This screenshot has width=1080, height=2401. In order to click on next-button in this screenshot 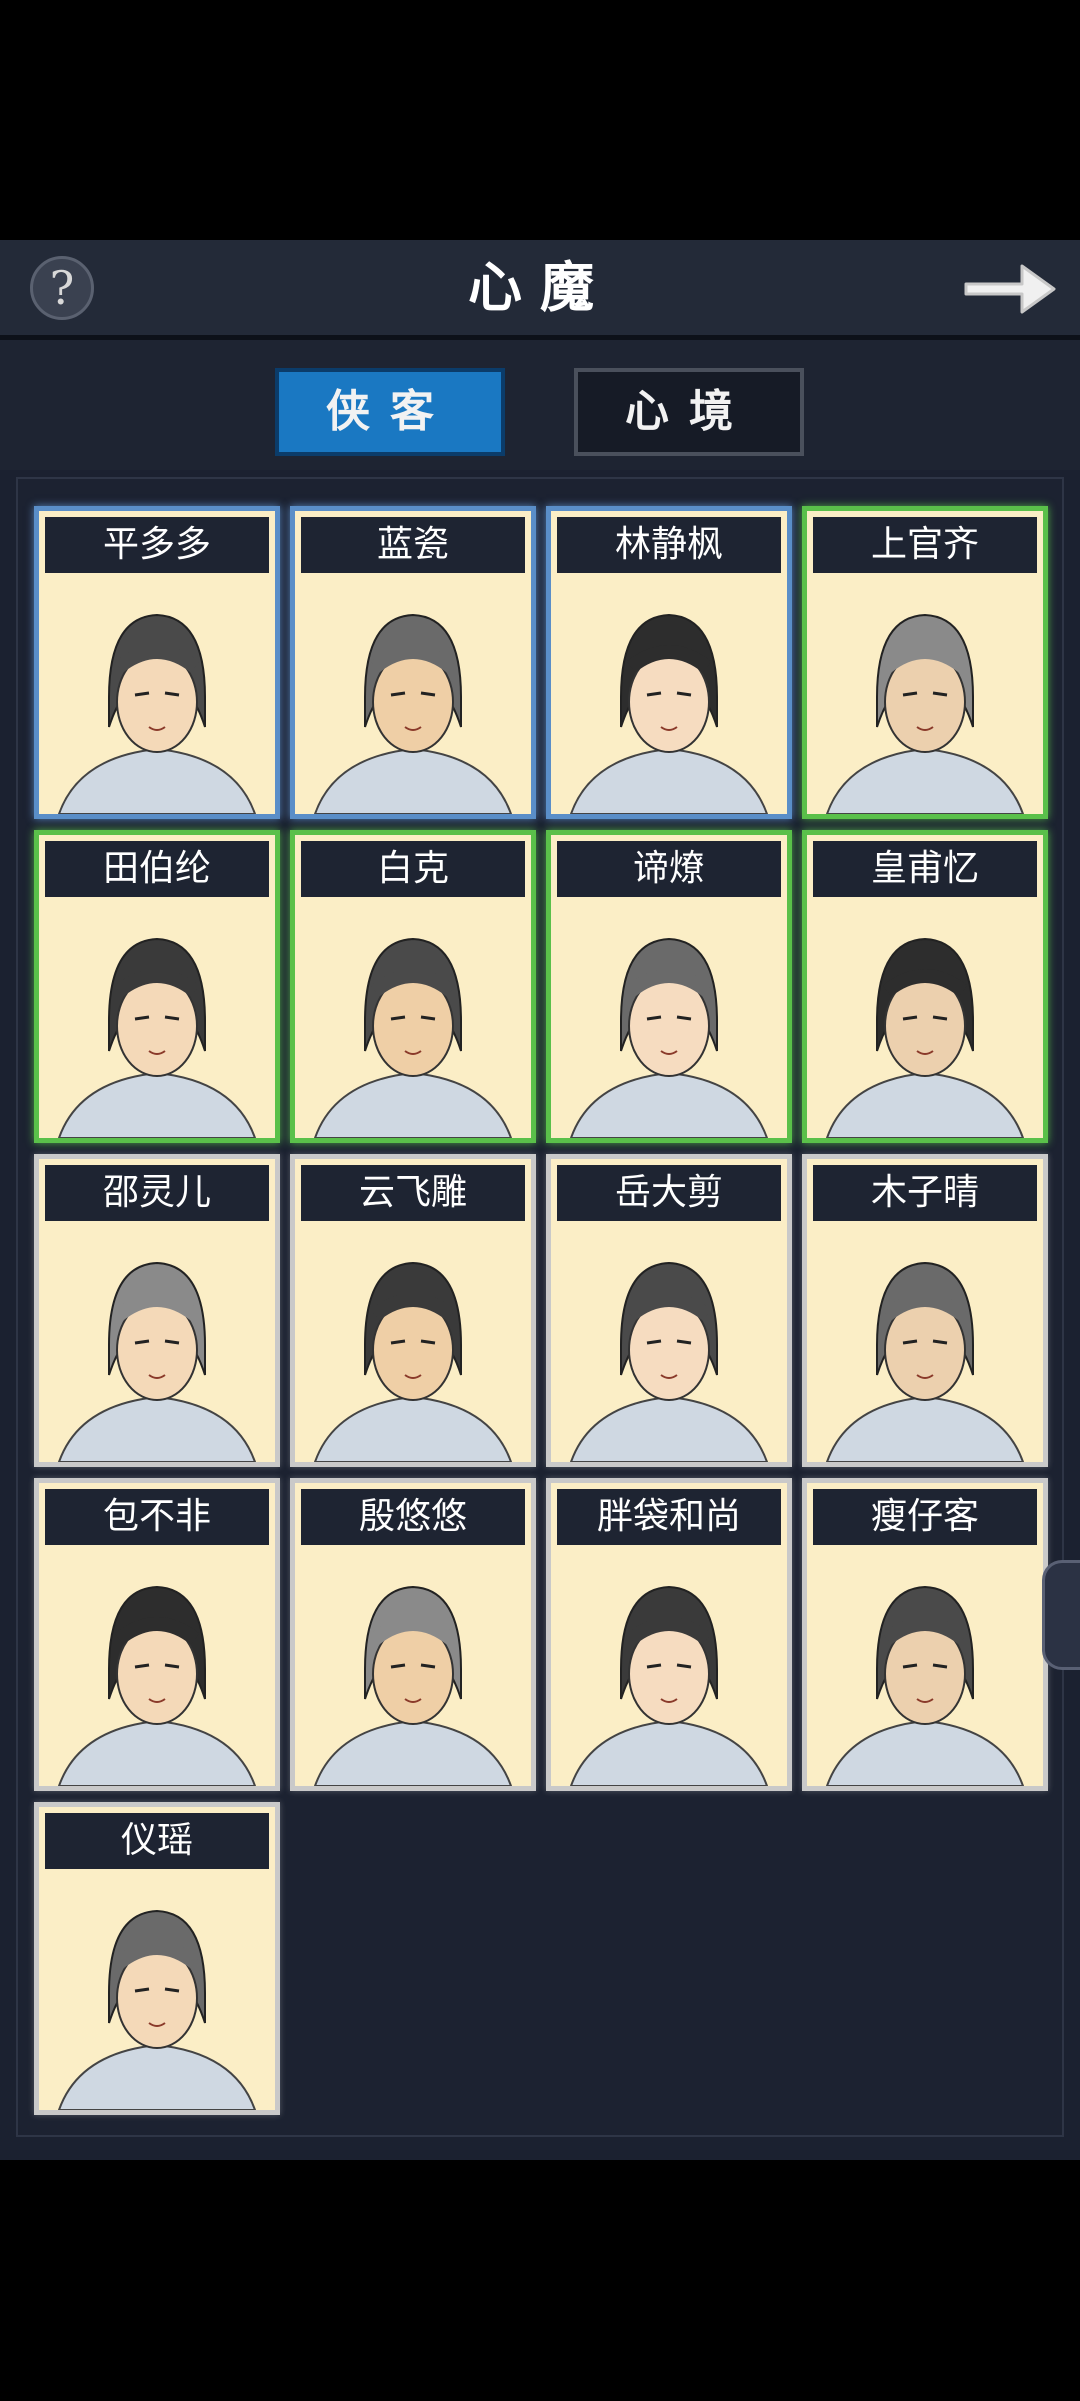, I will do `click(1010, 289)`.